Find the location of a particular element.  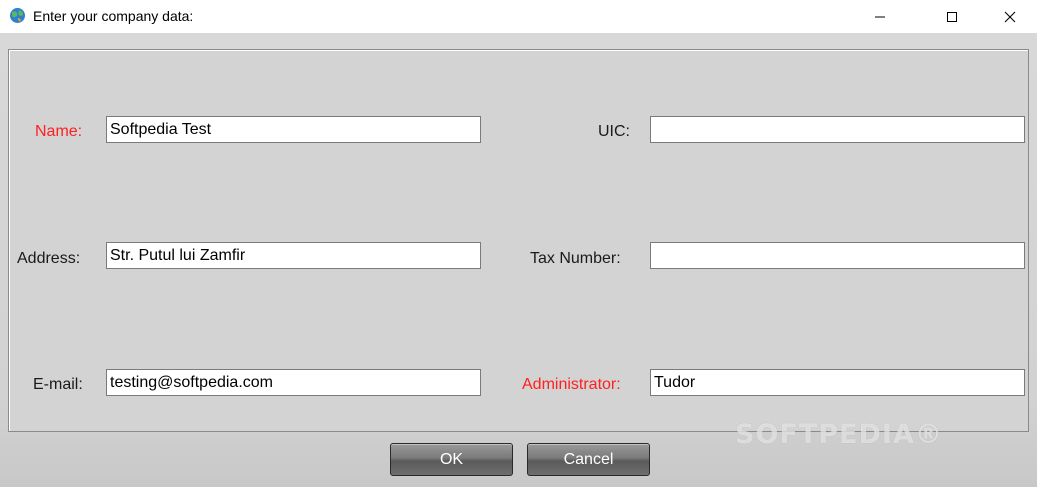

window-title: Enter your company data: is located at coordinates (113, 16).